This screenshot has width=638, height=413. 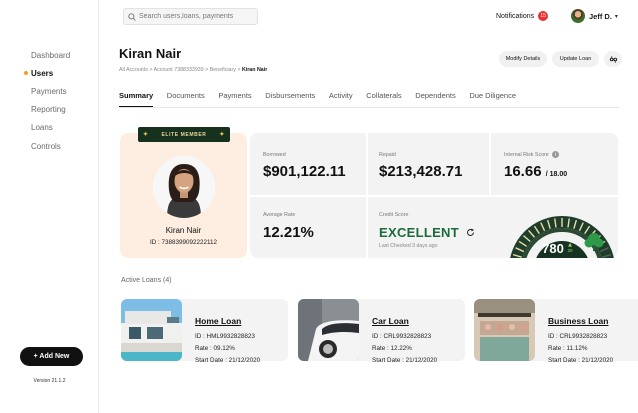 What do you see at coordinates (578, 16) in the screenshot?
I see `avatar` at bounding box center [578, 16].